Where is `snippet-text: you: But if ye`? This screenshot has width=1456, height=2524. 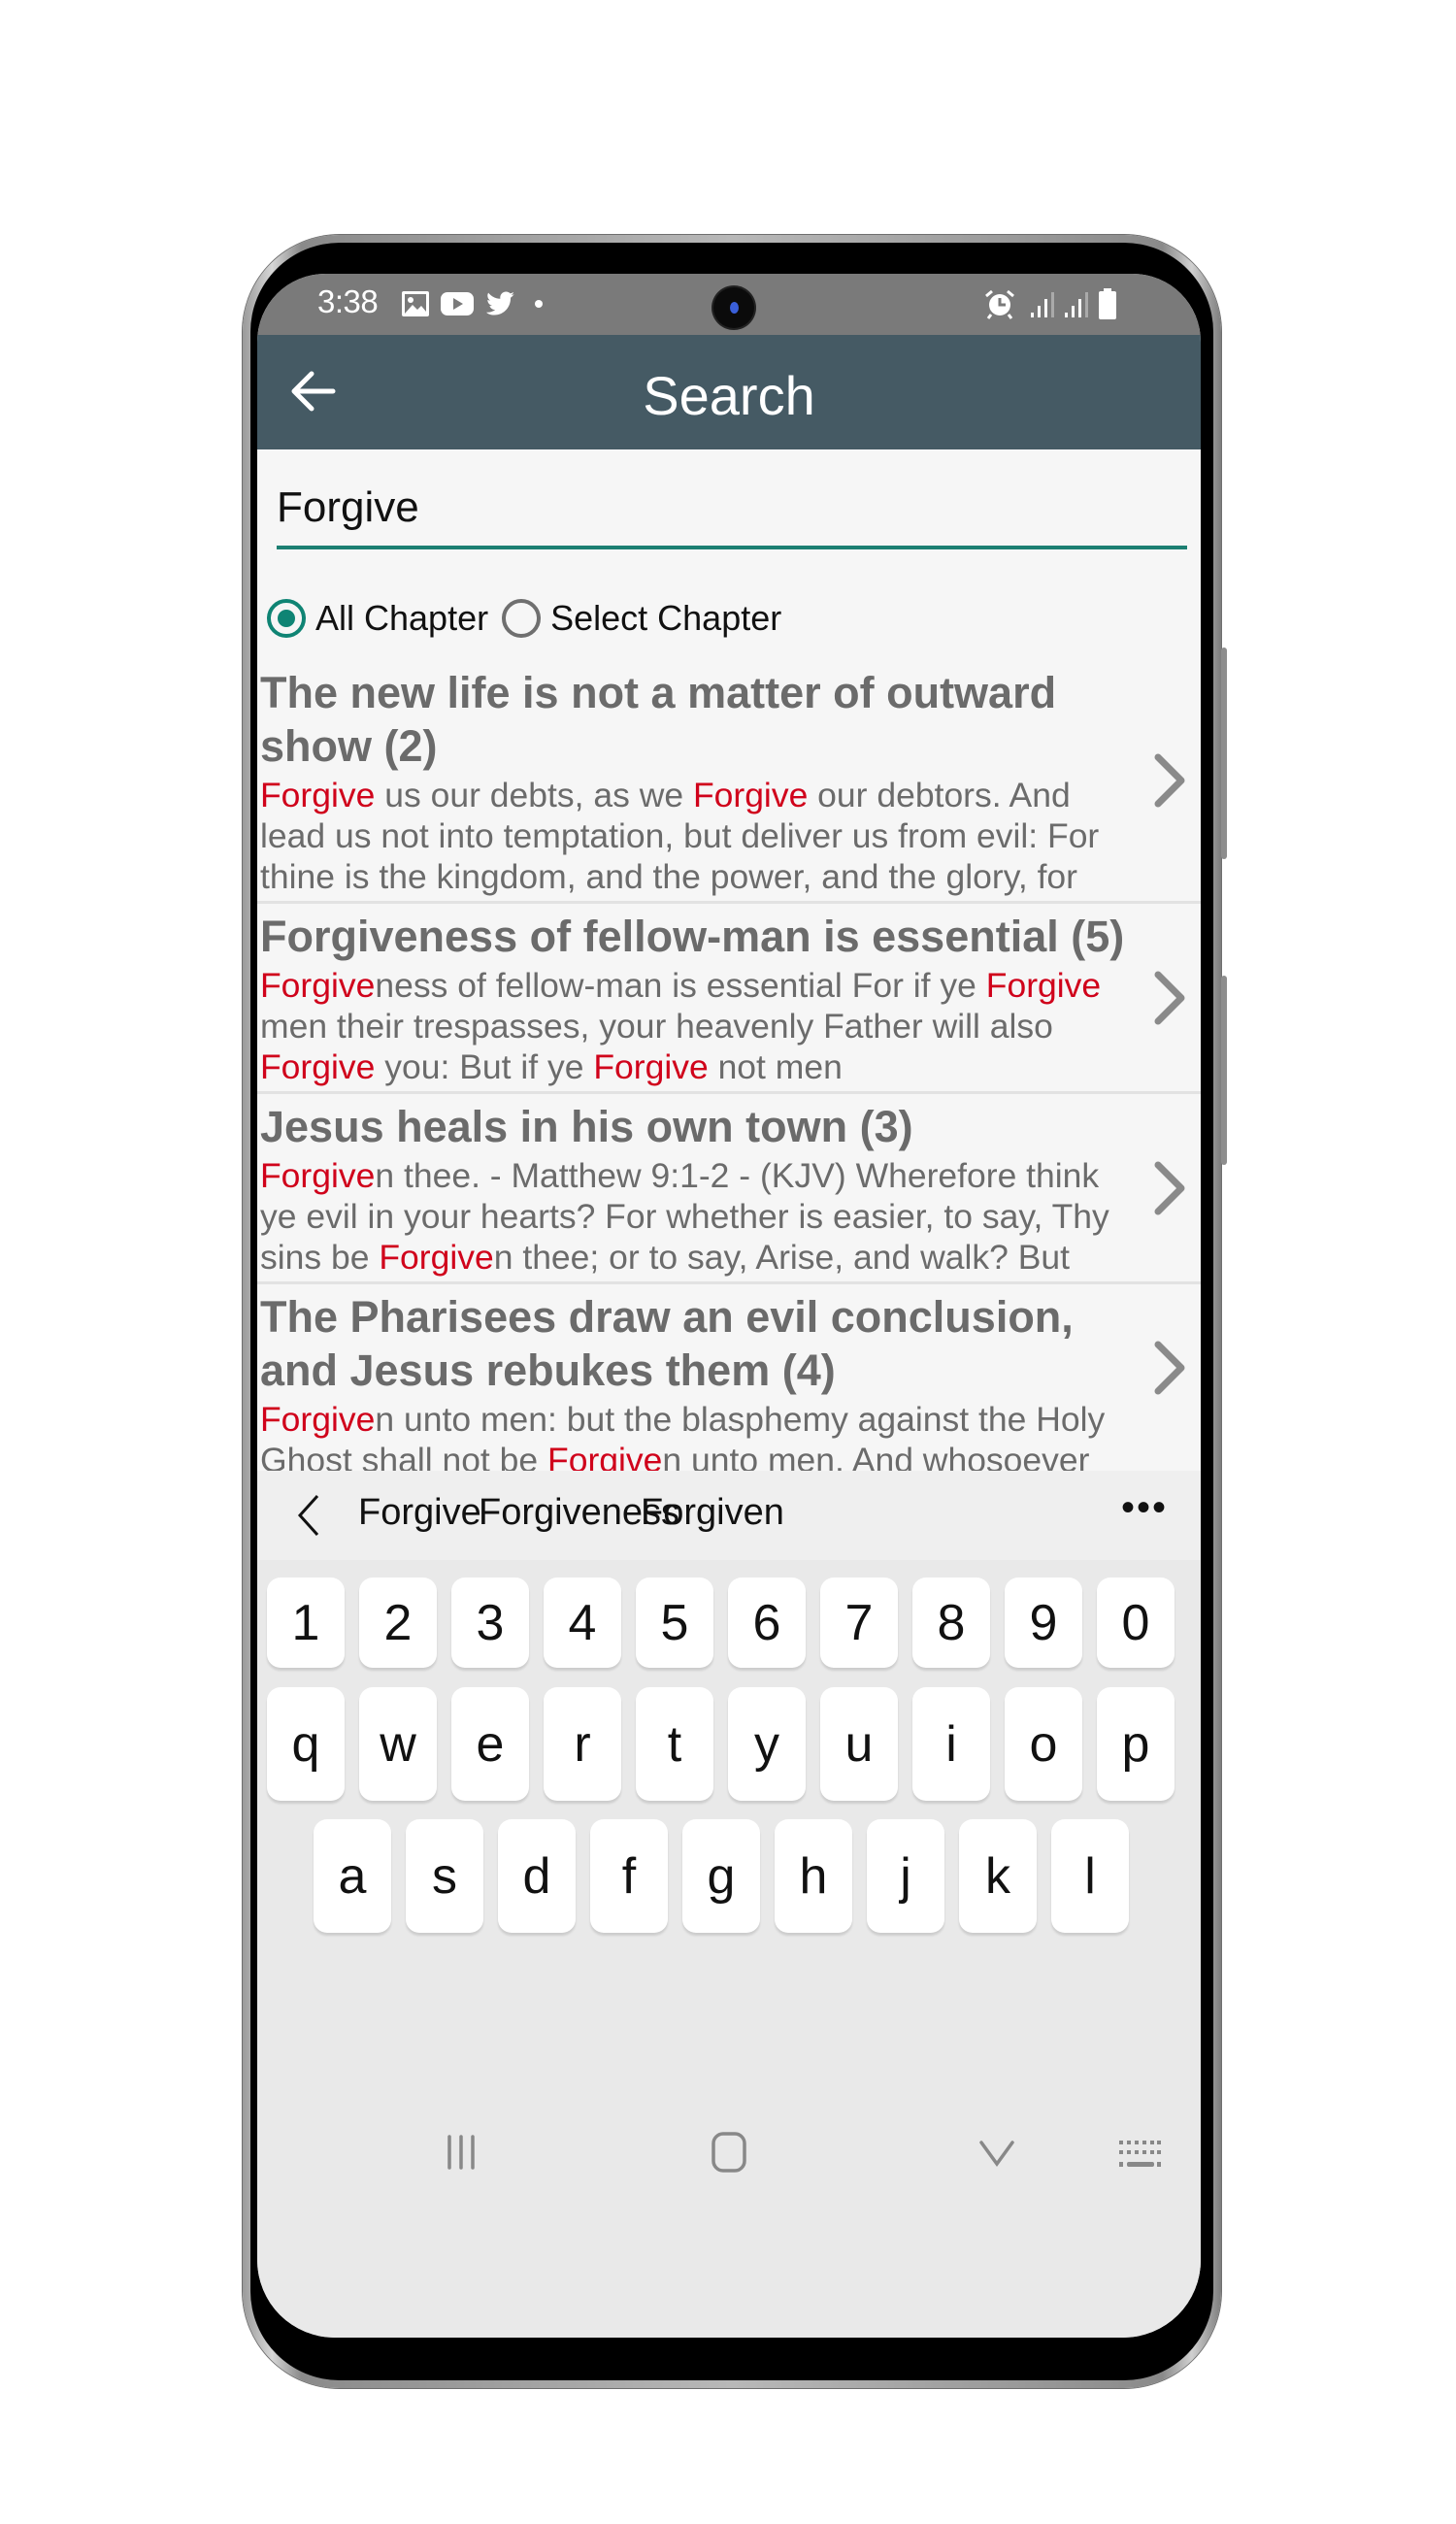
snippet-text: you: But if ye is located at coordinates (484, 1066).